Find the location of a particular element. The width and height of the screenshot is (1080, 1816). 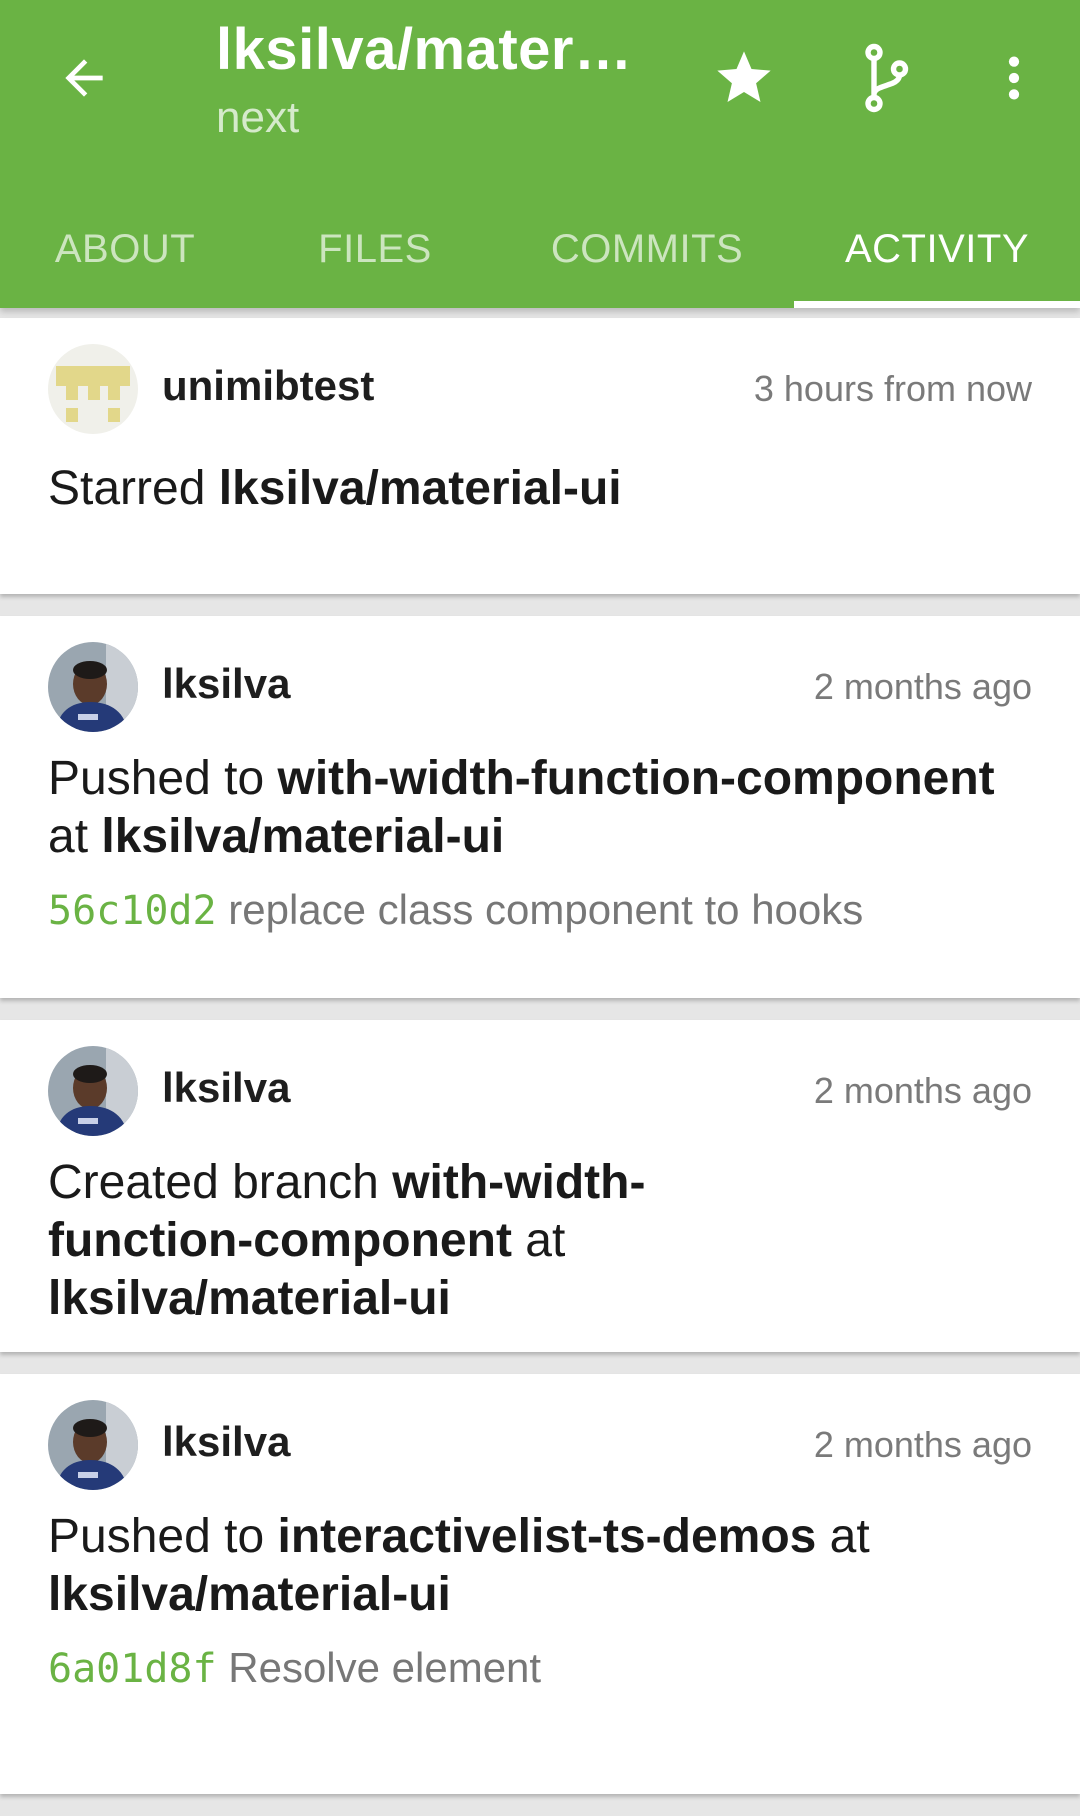

tab-bar: ABOUT FILES COMMITS ACTIVITY is located at coordinates (540, 249).